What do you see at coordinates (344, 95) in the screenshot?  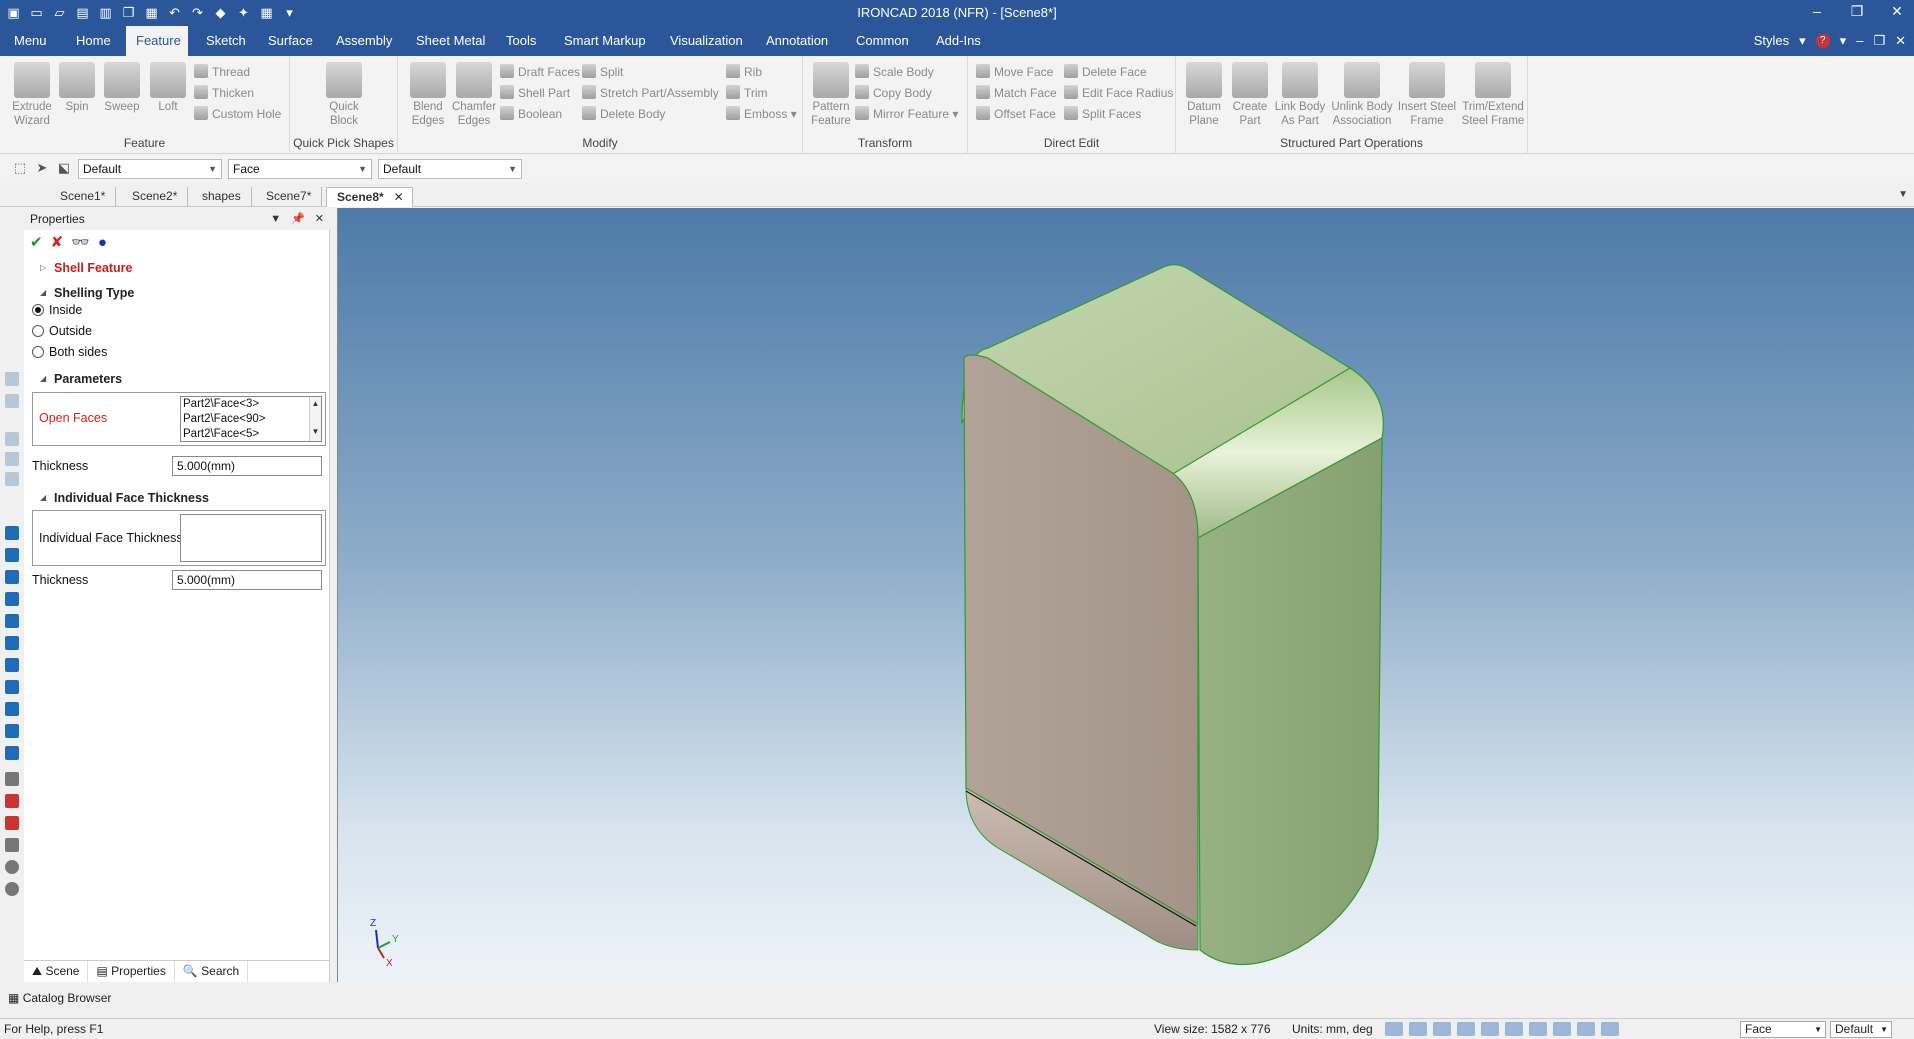 I see `quick-block-button: Quick Block` at bounding box center [344, 95].